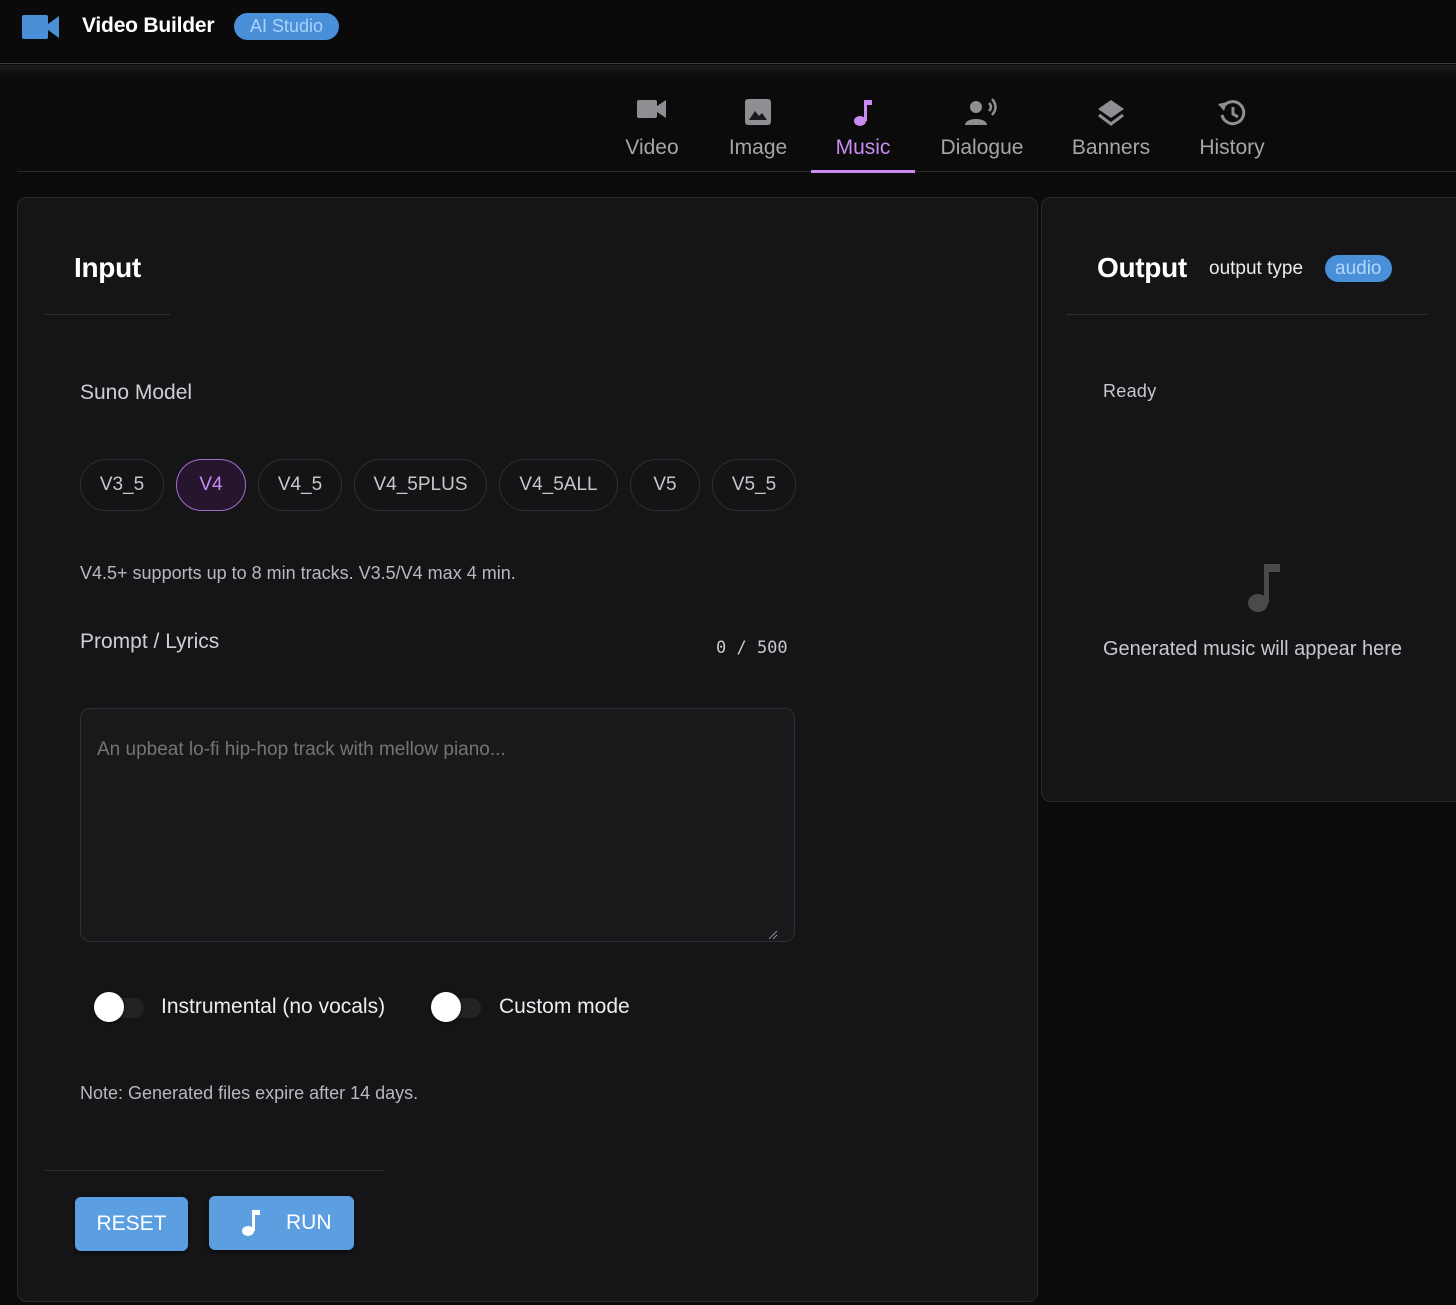 Image resolution: width=1456 pixels, height=1305 pixels. What do you see at coordinates (758, 115) in the screenshot?
I see `image-icon` at bounding box center [758, 115].